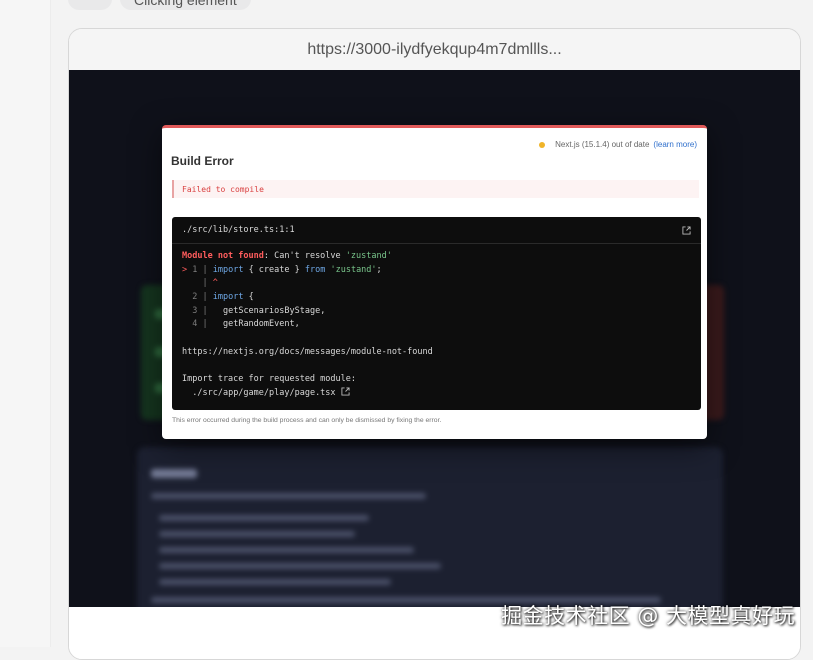 The width and height of the screenshot is (813, 660). What do you see at coordinates (436, 230) in the screenshot?
I see `code-frame-header: ./src/lib/store.ts:1:1` at bounding box center [436, 230].